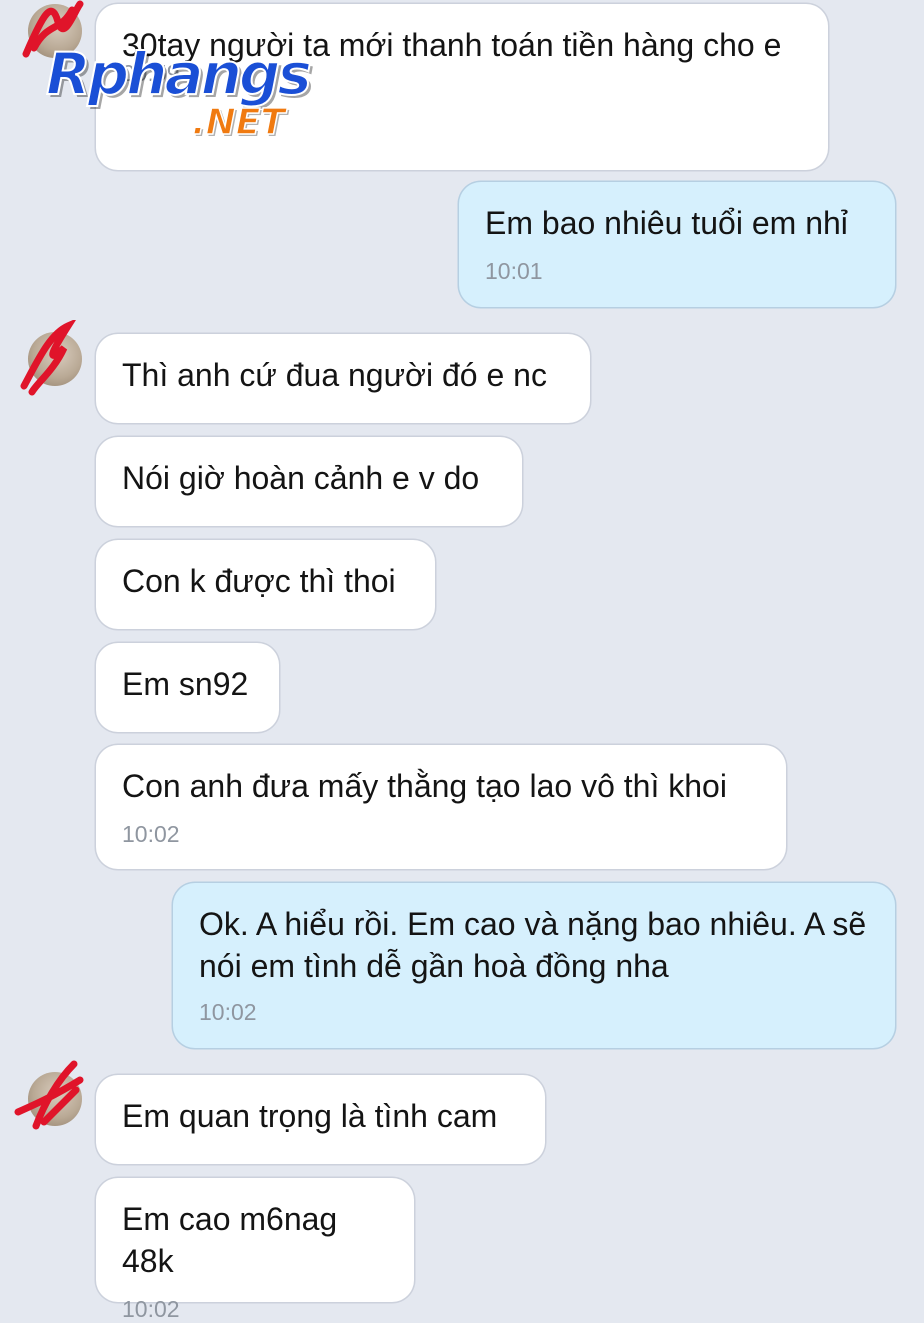 Image resolution: width=924 pixels, height=1323 pixels. Describe the element at coordinates (301, 478) in the screenshot. I see `message-text: Nói giờ hoàn cảnh e v do` at that location.